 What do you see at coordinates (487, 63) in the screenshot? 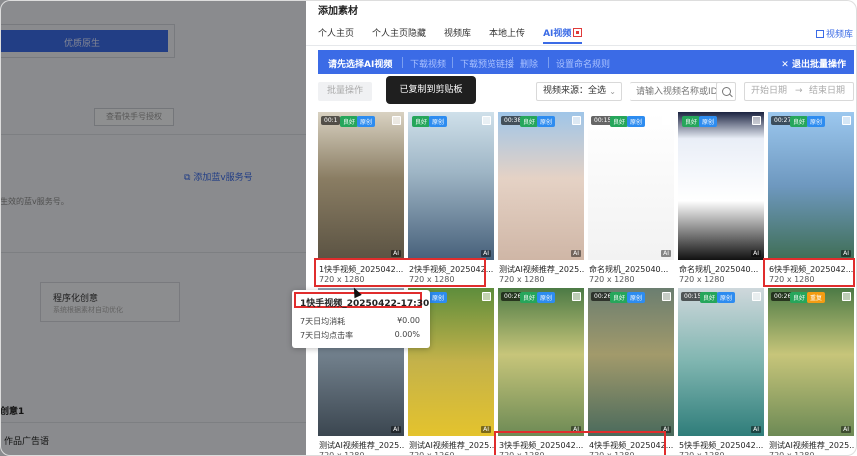
I see `download-preview-link-button: 下载预览链接` at bounding box center [487, 63].